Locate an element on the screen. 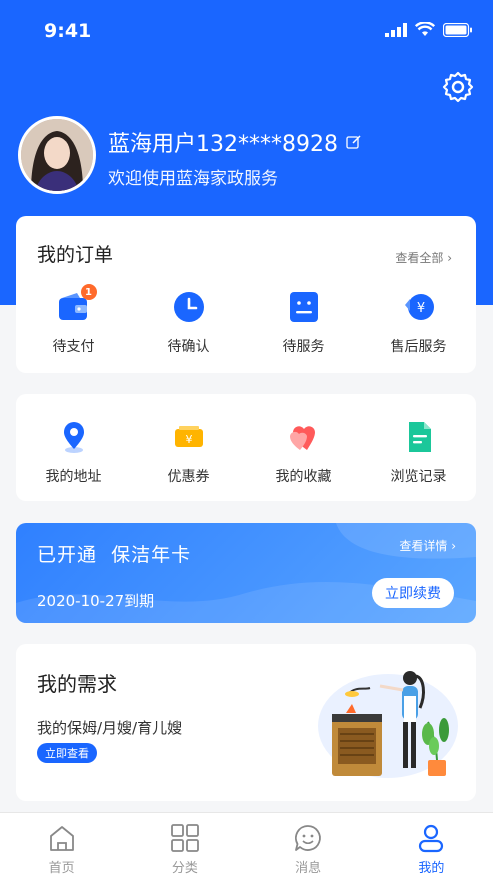  refund-icon: ¥ is located at coordinates (419, 307).